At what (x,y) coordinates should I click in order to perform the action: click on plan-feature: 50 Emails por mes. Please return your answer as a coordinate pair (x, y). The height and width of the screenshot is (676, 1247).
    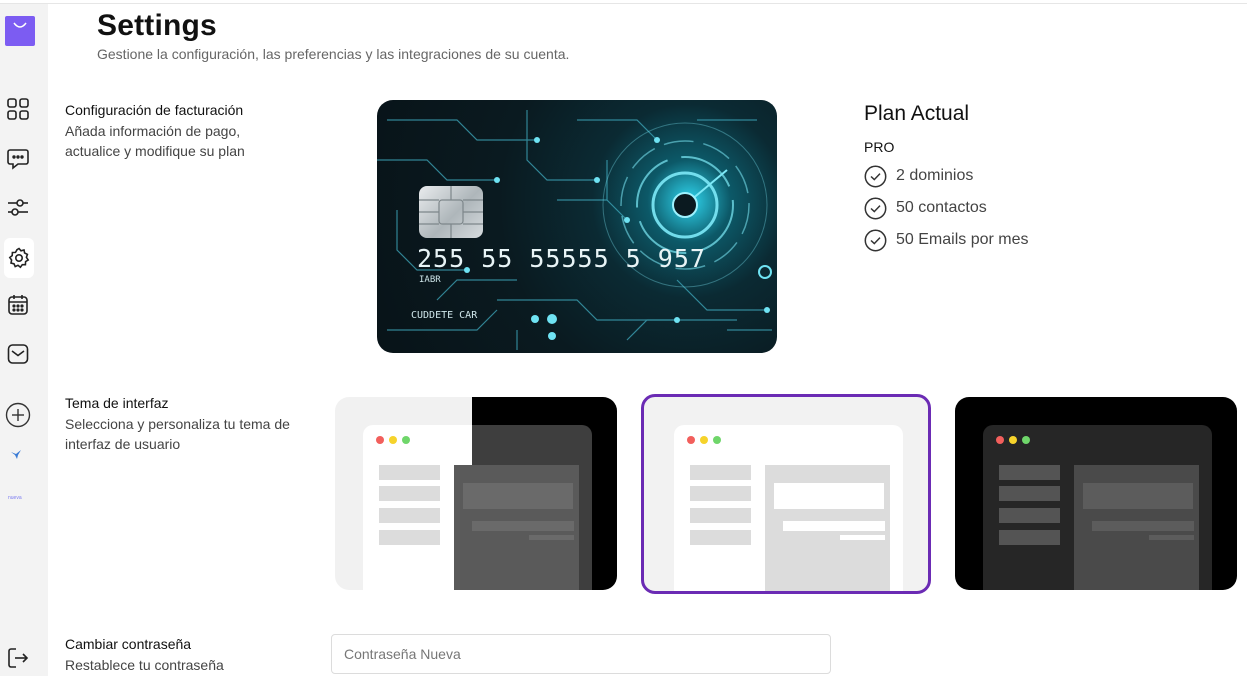
    Looking at the image, I should click on (946, 240).